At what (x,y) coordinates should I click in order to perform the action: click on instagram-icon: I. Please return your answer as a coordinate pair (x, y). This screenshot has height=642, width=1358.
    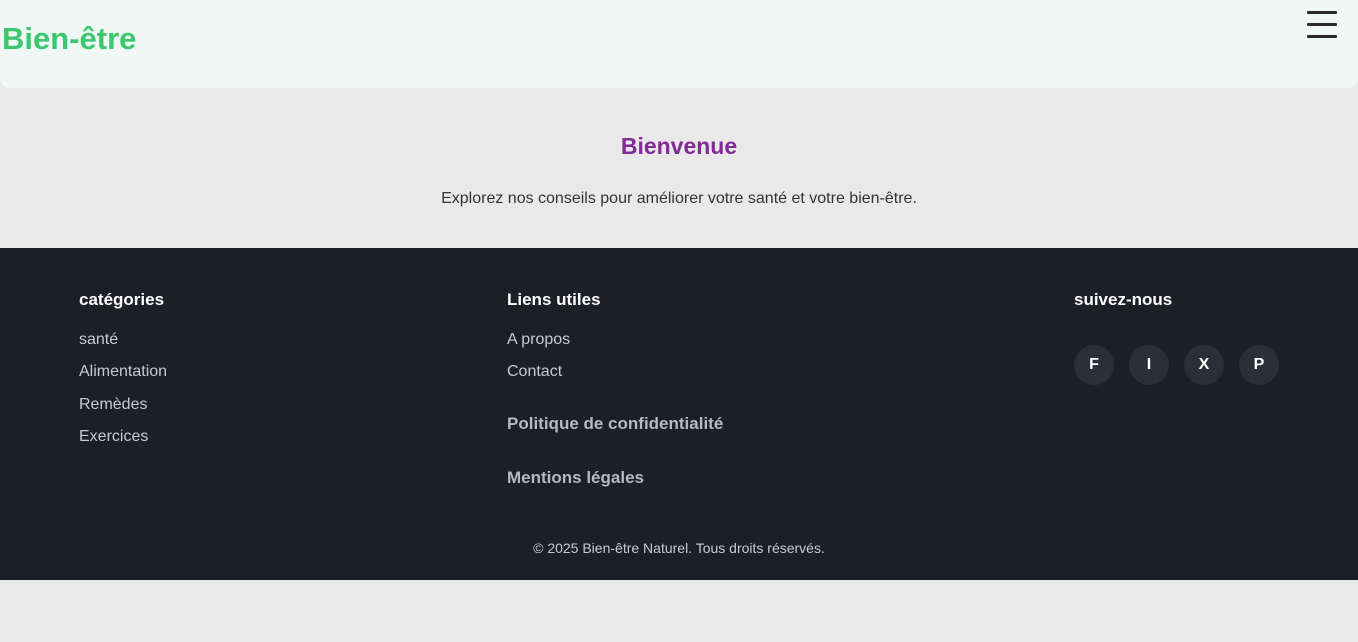
    Looking at the image, I should click on (1149, 365).